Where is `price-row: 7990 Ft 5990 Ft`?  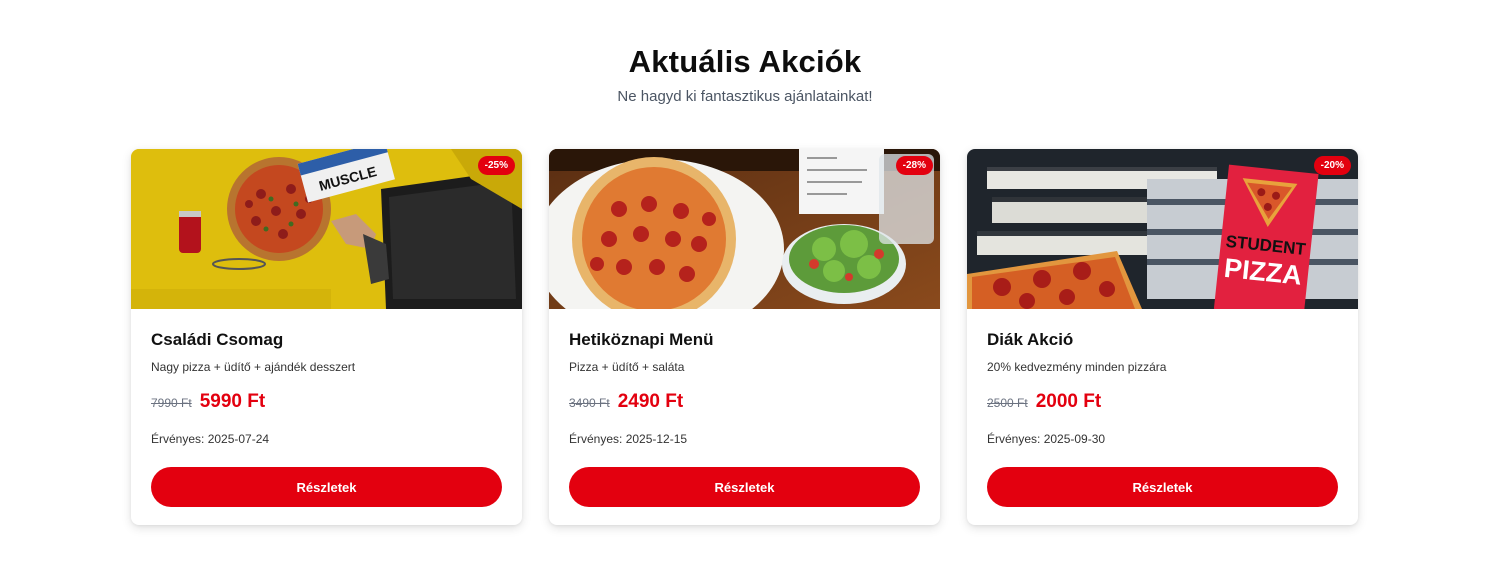
price-row: 7990 Ft 5990 Ft is located at coordinates (326, 402).